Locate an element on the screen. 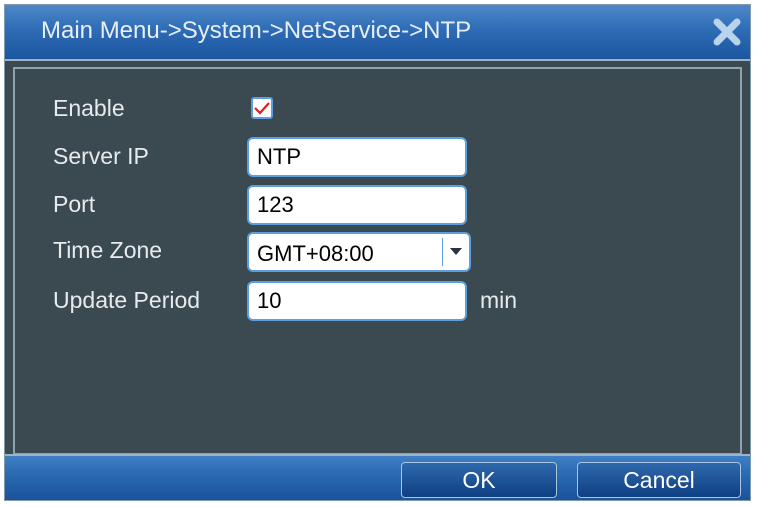 The image size is (757, 507). ok-button: OK is located at coordinates (479, 480).